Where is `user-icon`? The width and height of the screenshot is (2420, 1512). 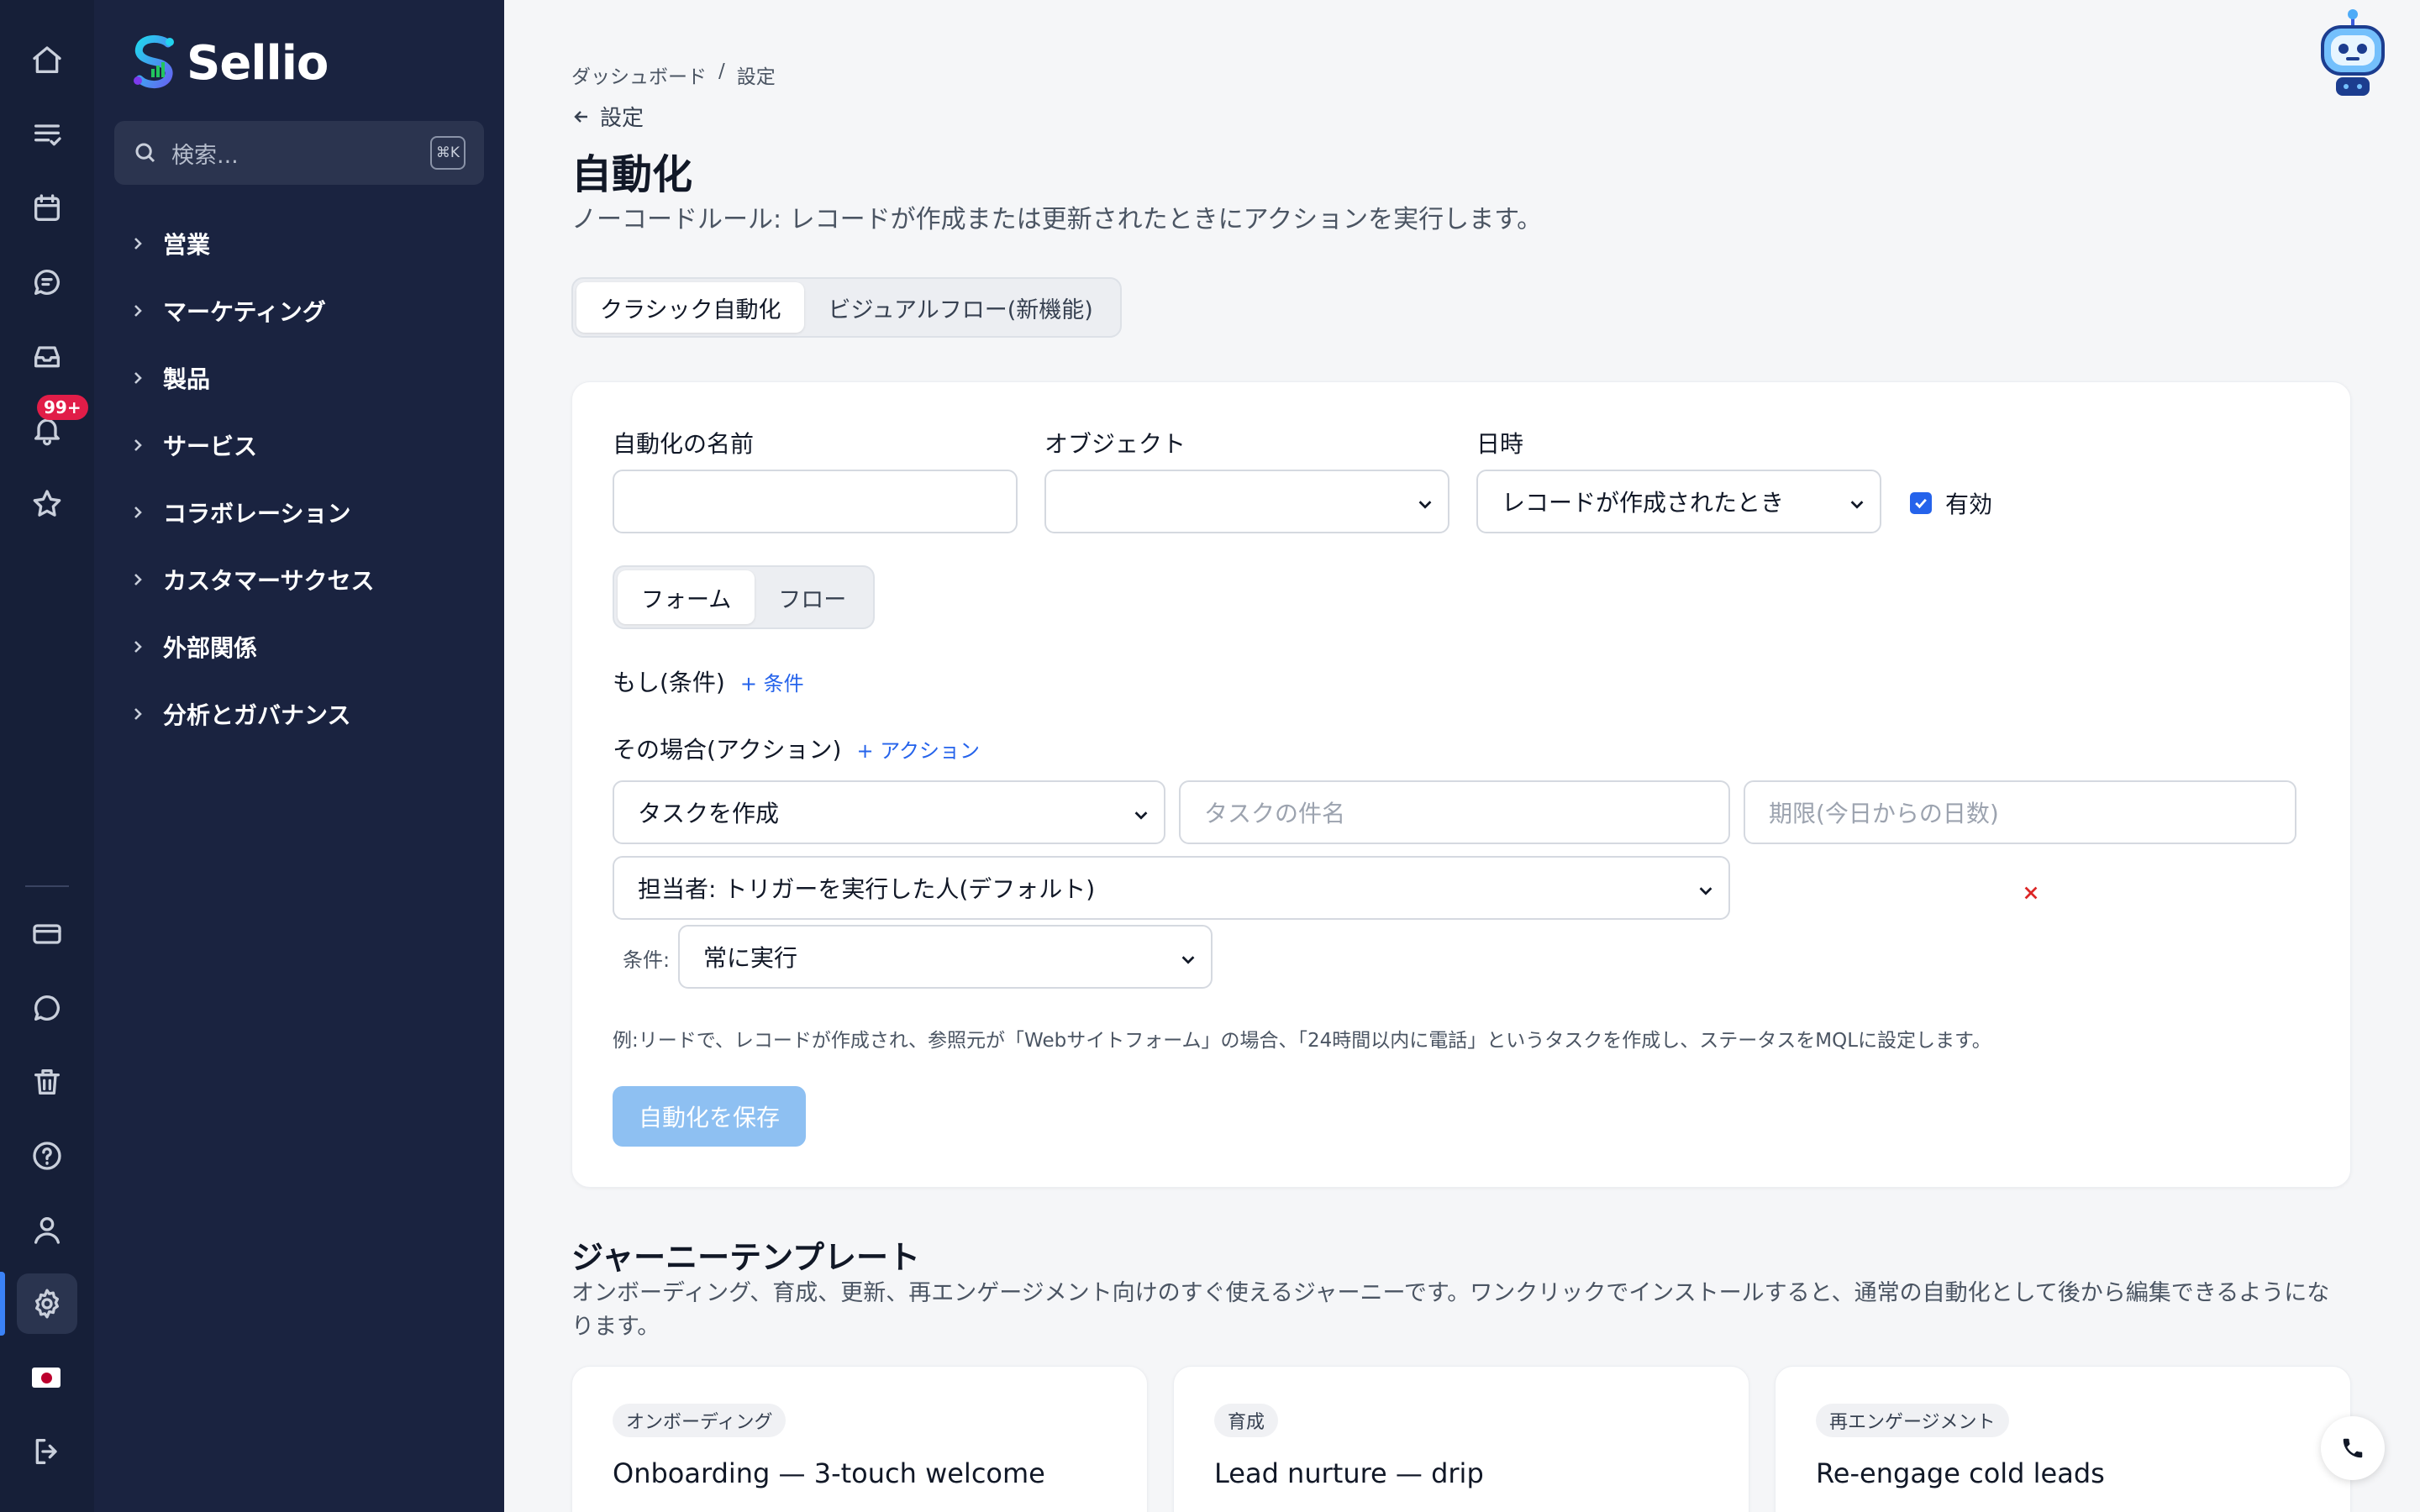
user-icon is located at coordinates (47, 1230).